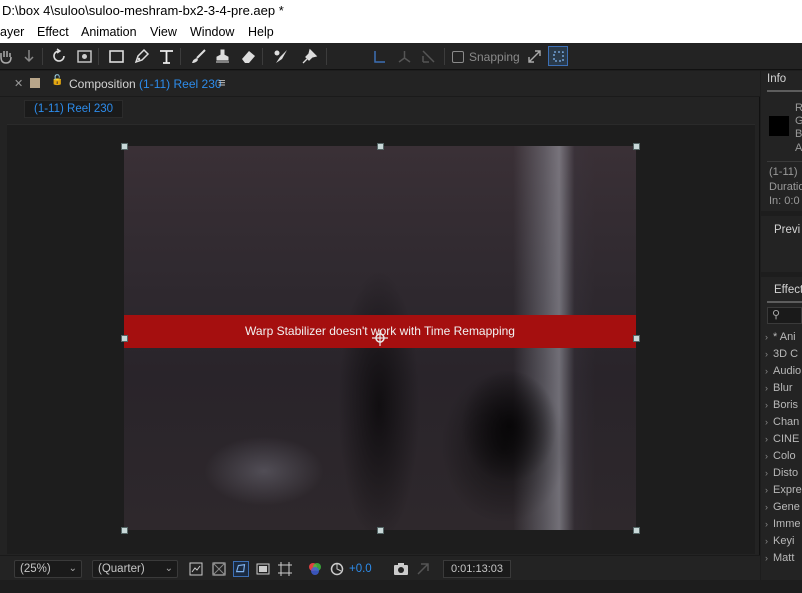  I want to click on menu-window: Window, so click(212, 32).